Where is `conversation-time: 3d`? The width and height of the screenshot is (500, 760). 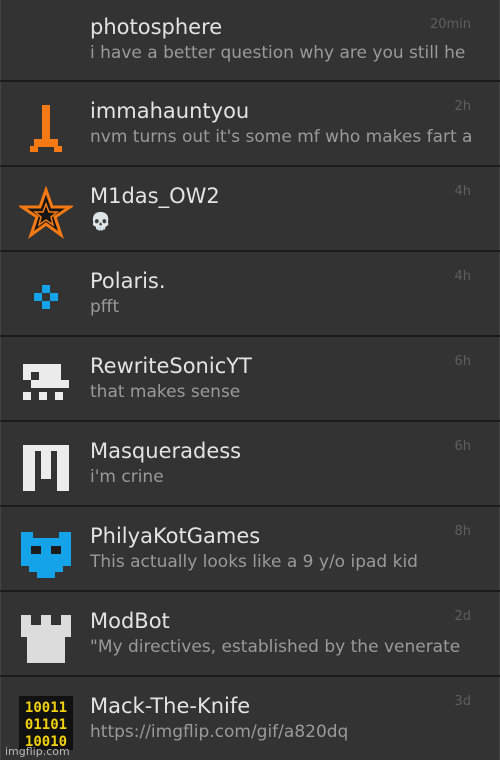 conversation-time: 3d is located at coordinates (462, 701).